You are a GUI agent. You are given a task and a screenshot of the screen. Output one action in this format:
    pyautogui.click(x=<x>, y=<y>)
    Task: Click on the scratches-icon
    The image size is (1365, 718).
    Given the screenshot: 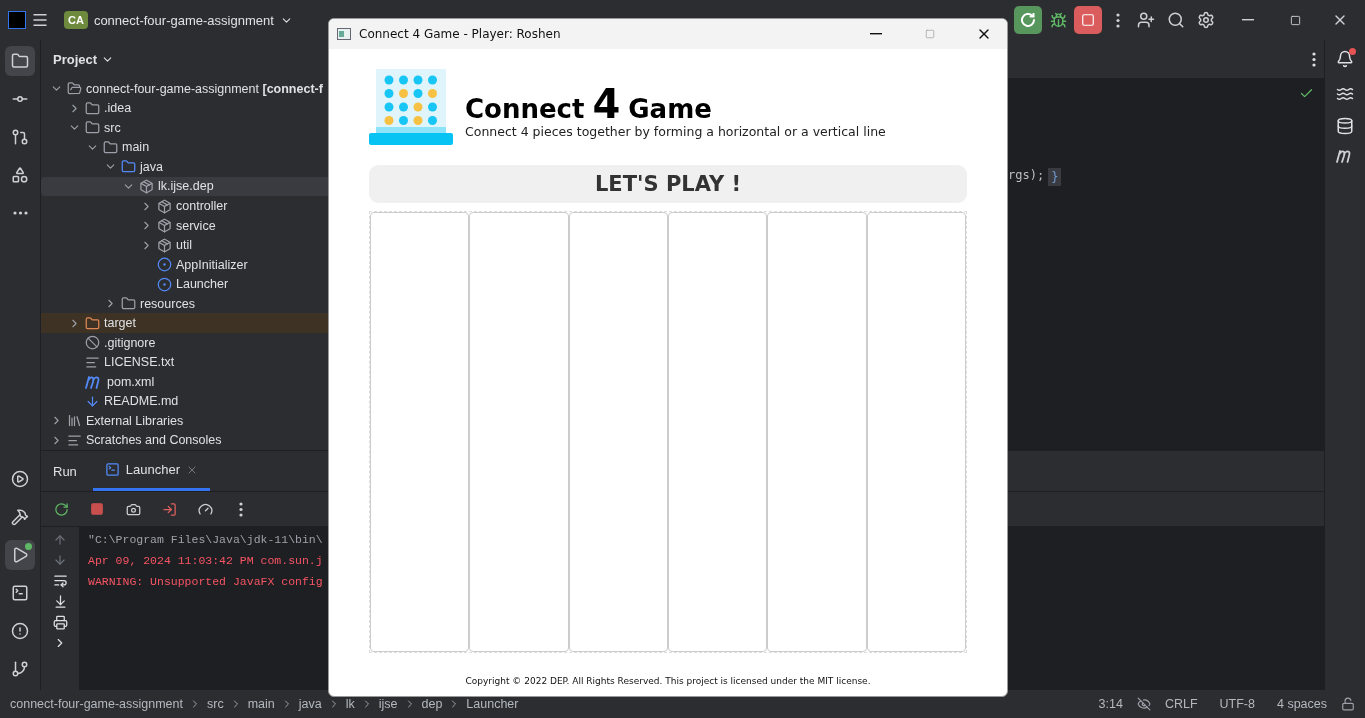 What is the action you would take?
    pyautogui.click(x=74, y=440)
    